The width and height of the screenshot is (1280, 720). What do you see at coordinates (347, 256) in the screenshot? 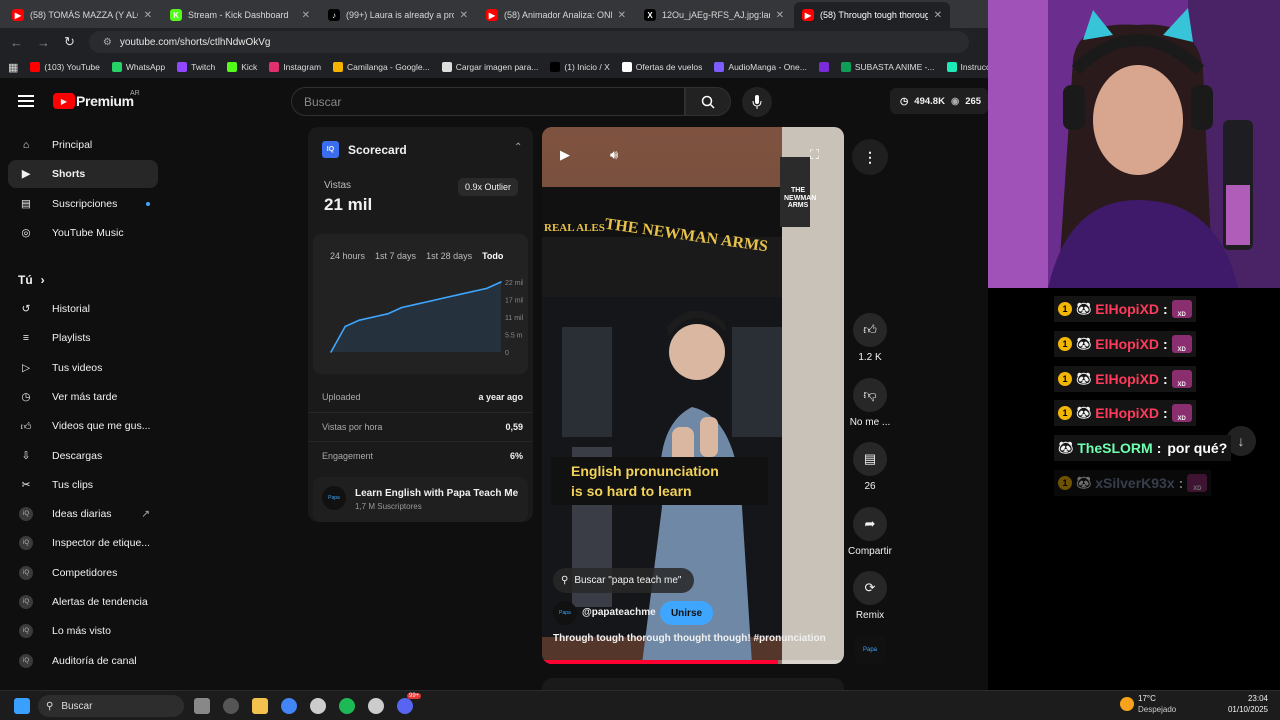
I see `range-tab: 24 hours` at bounding box center [347, 256].